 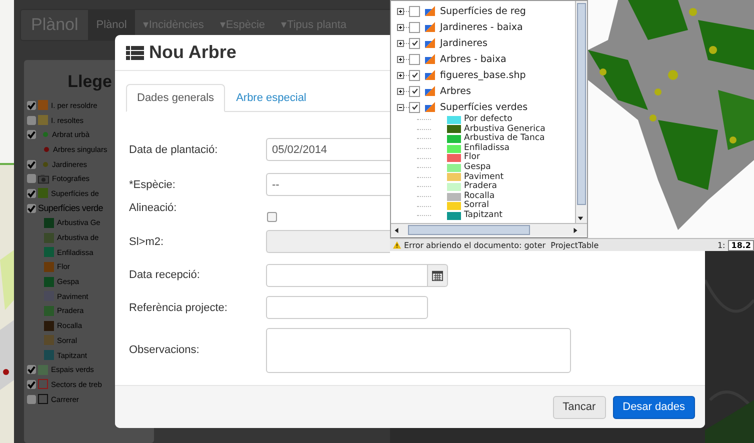 What do you see at coordinates (481, 27) in the screenshot?
I see `layer-label: Jardineres - baixa` at bounding box center [481, 27].